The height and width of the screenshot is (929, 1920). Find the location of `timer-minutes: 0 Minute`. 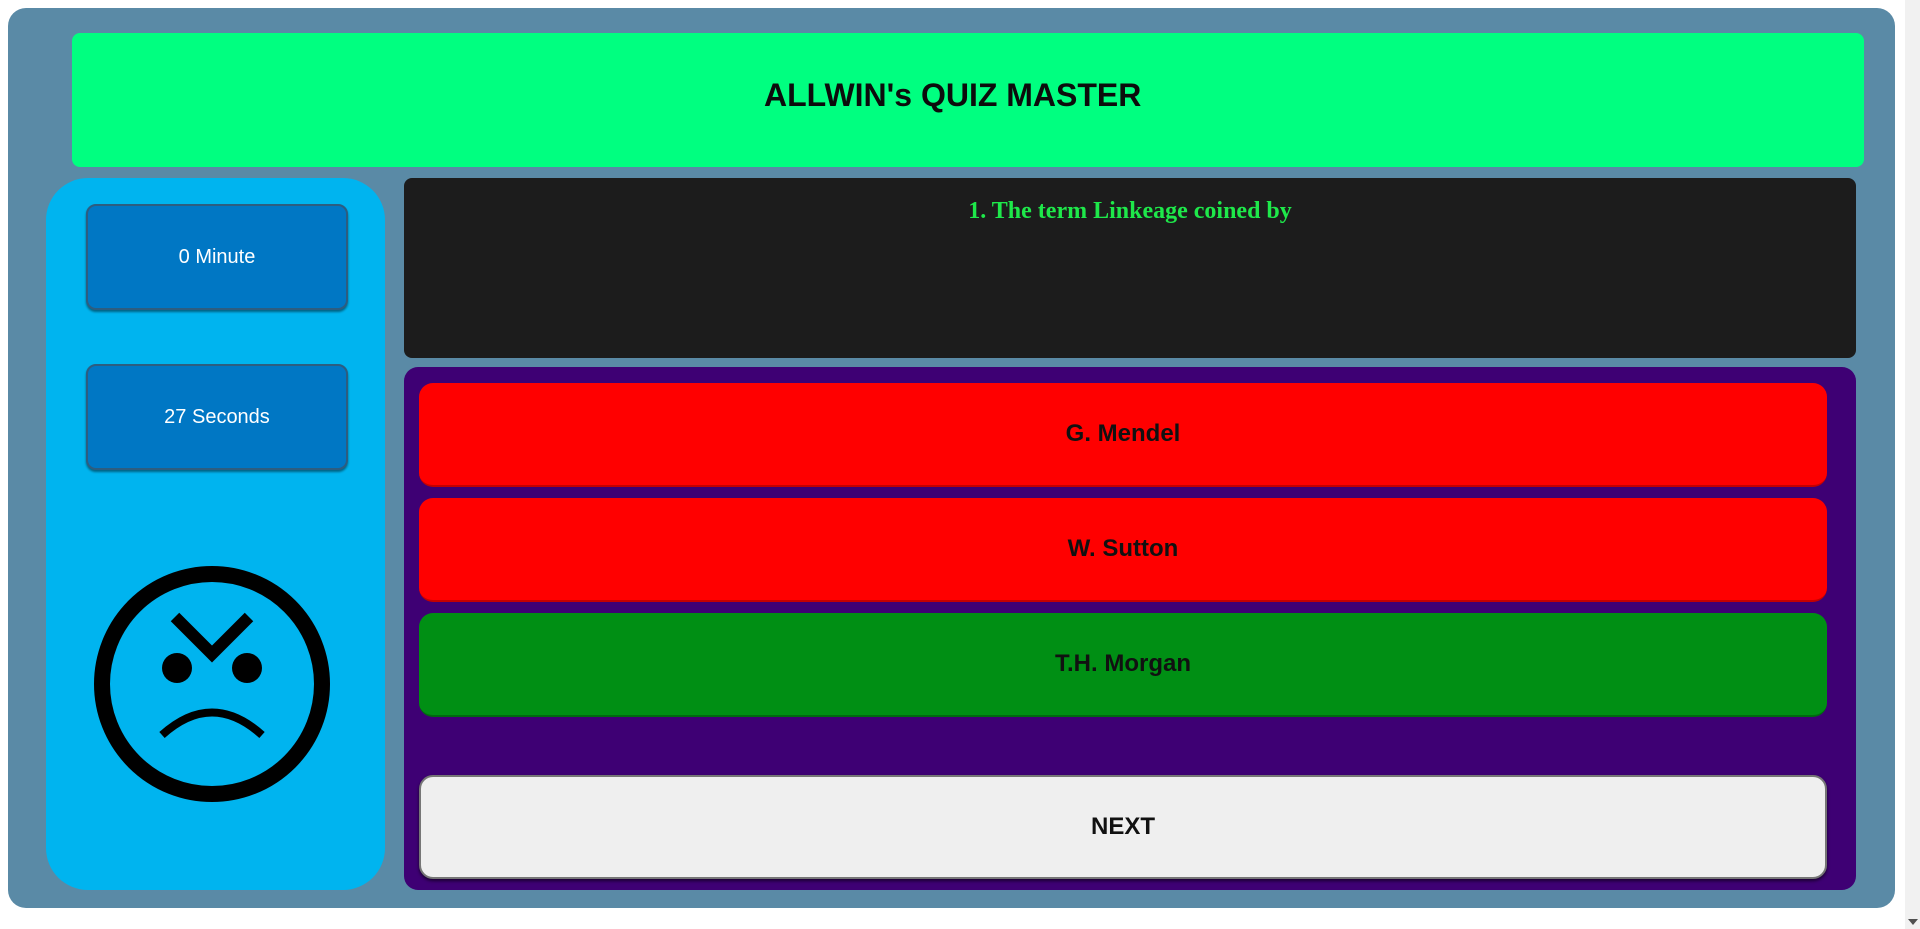

timer-minutes: 0 Minute is located at coordinates (217, 257).